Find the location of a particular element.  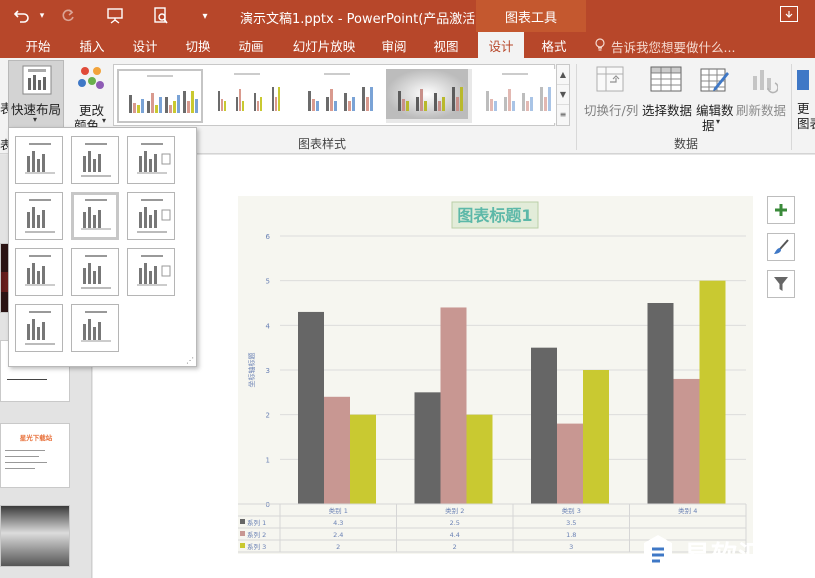

table-cell: 2.4 is located at coordinates (338, 535).